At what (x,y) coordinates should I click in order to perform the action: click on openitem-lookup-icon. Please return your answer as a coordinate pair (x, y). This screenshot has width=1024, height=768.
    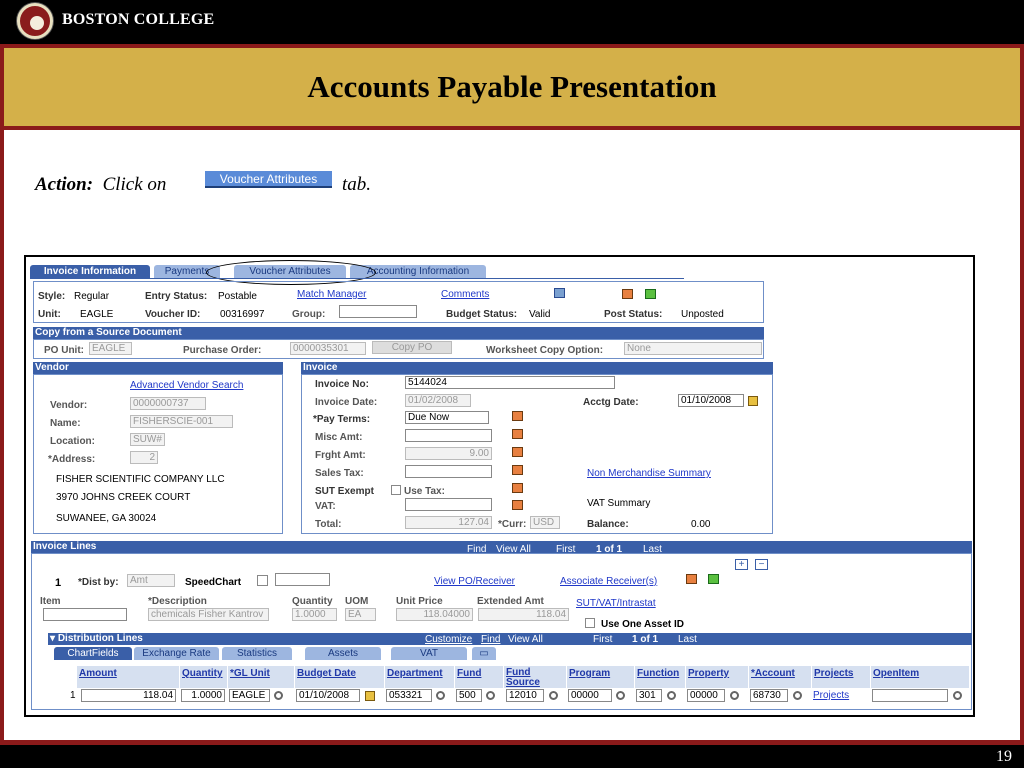
    Looking at the image, I should click on (957, 695).